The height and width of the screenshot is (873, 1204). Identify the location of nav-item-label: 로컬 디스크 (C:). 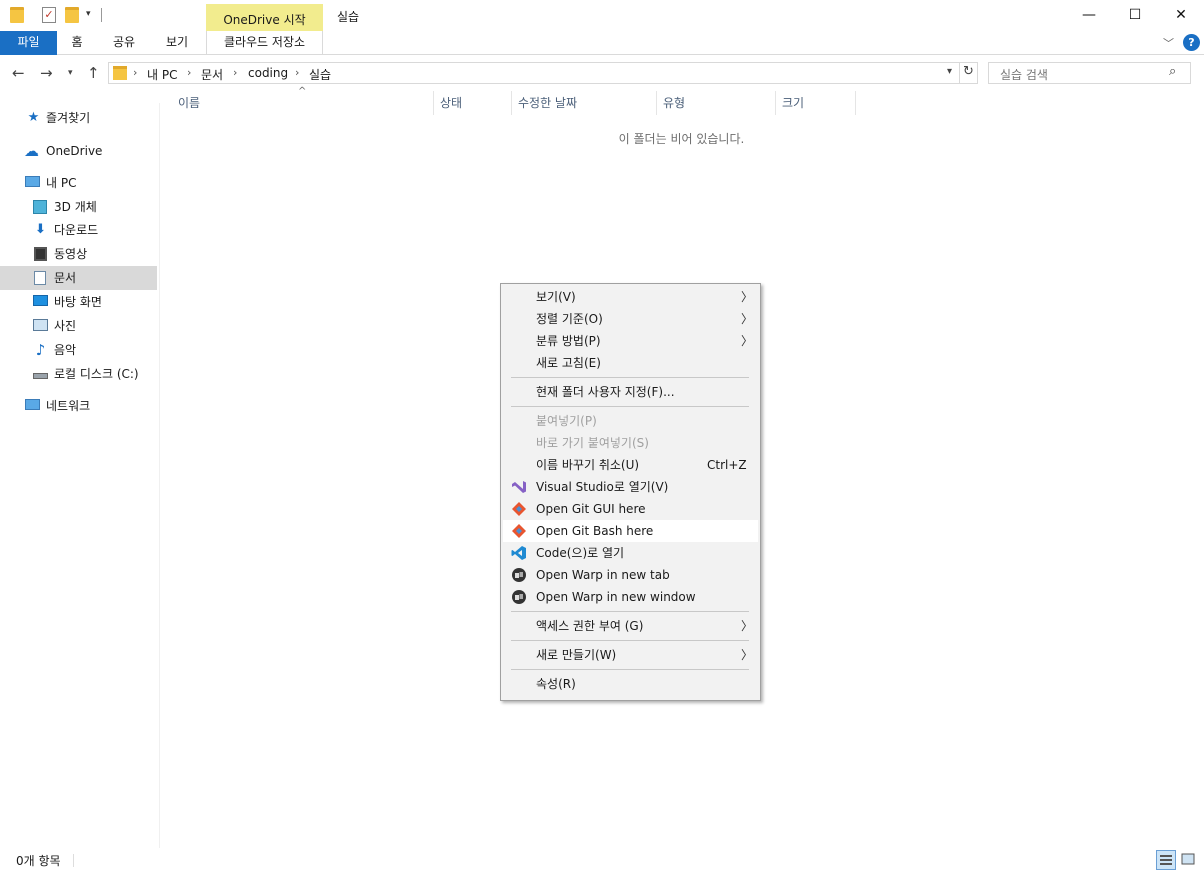
(96, 374).